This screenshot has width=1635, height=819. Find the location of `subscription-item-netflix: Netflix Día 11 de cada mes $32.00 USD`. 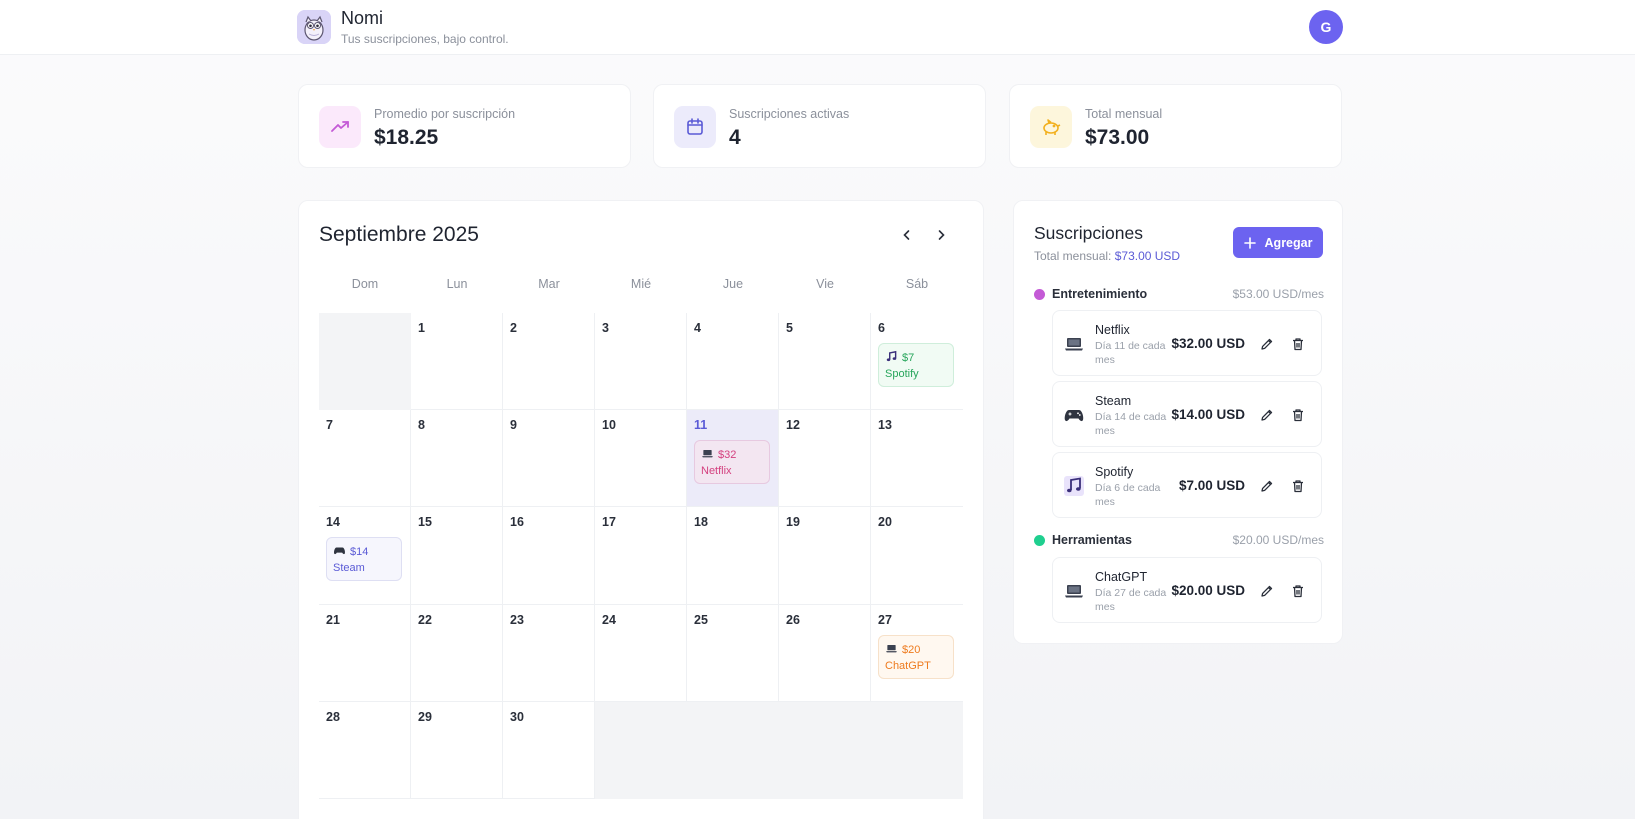

subscription-item-netflix: Netflix Día 11 de cada mes $32.00 USD is located at coordinates (1187, 343).